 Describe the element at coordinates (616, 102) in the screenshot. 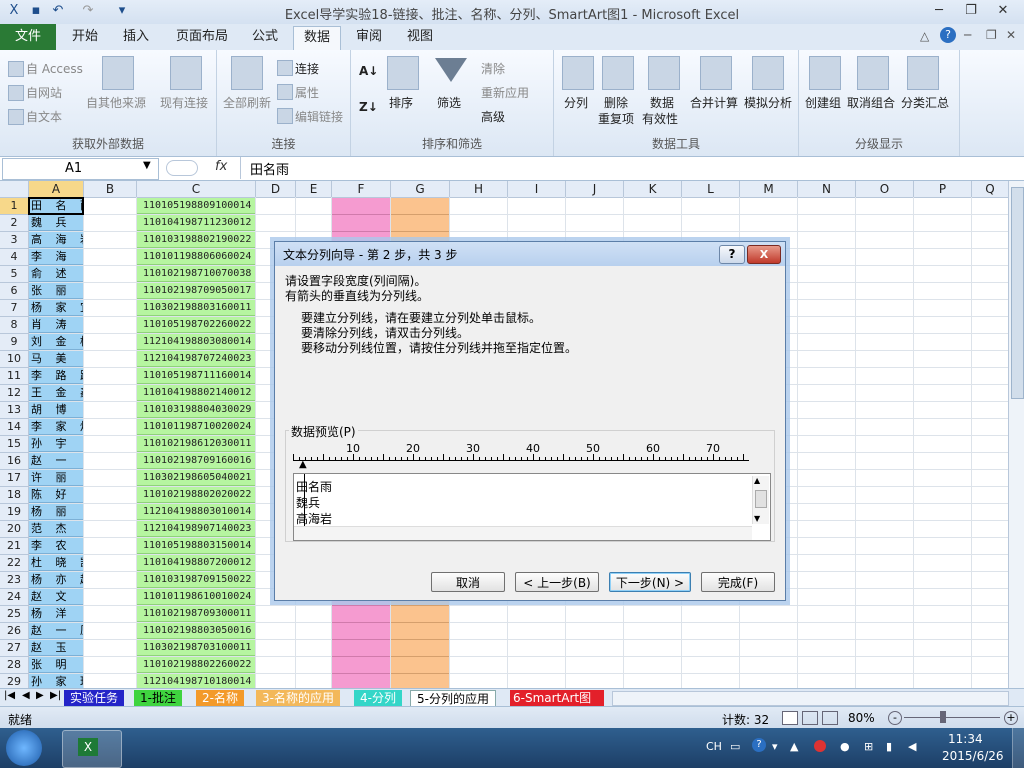

I see `remove-duplicates-button: 删除` at that location.